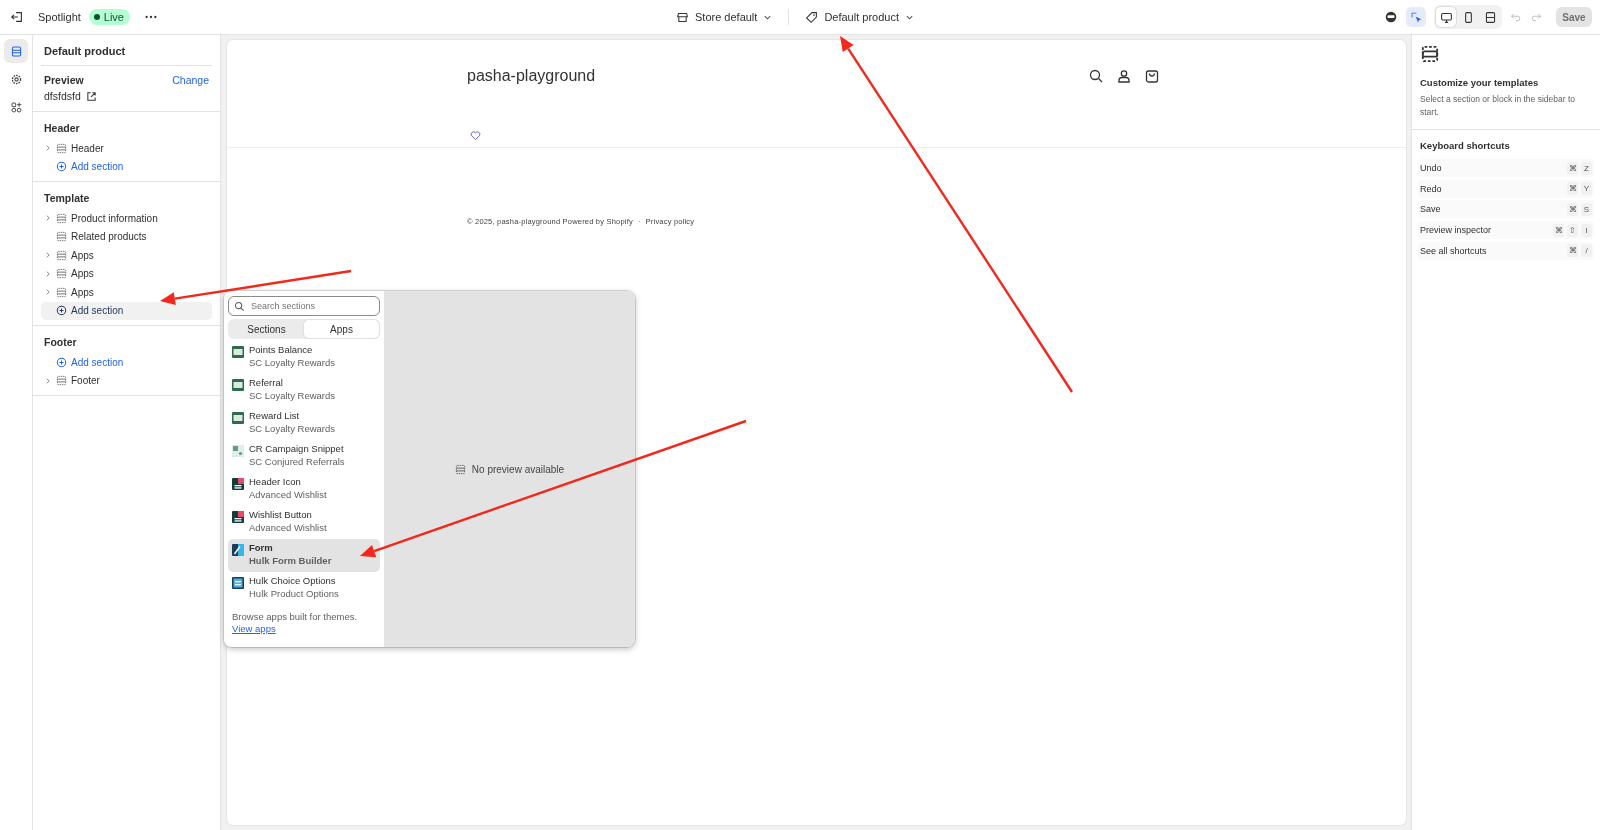 The height and width of the screenshot is (830, 1600). I want to click on sections-icon, so click(16, 51).